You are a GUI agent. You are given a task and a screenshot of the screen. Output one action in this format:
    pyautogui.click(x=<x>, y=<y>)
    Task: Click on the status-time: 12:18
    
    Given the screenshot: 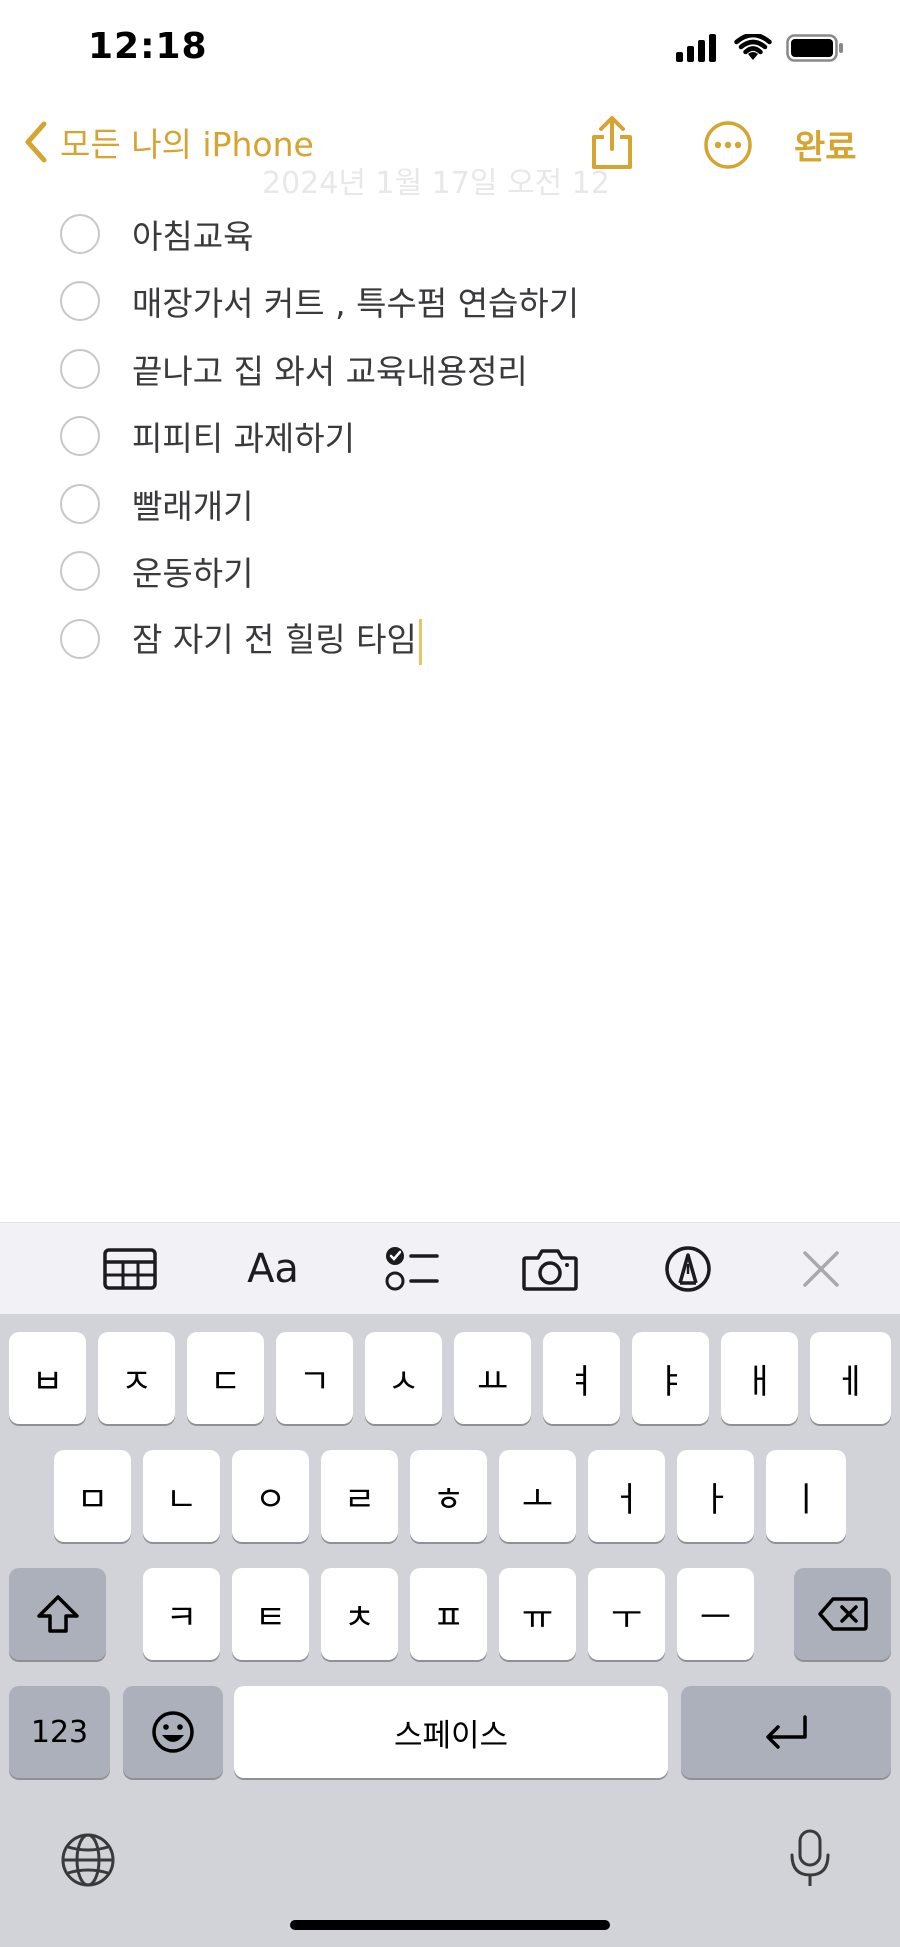 What is the action you would take?
    pyautogui.click(x=148, y=46)
    